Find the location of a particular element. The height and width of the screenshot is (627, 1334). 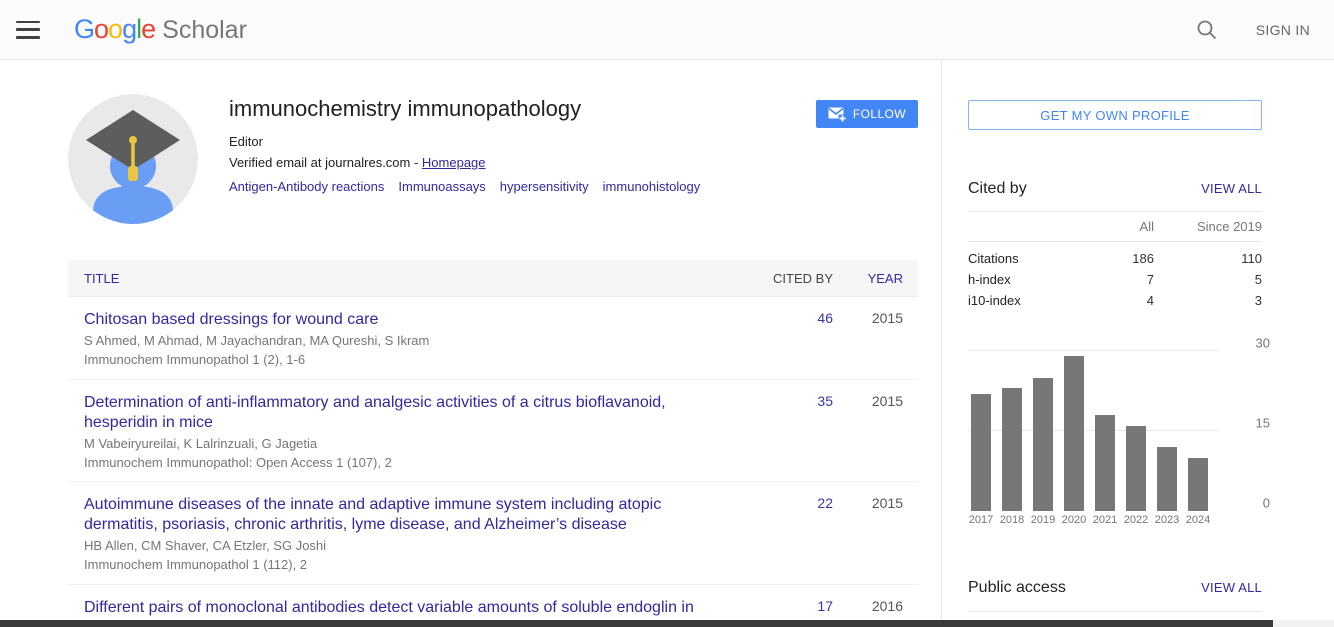

stats-label: i10-index is located at coordinates (994, 300).